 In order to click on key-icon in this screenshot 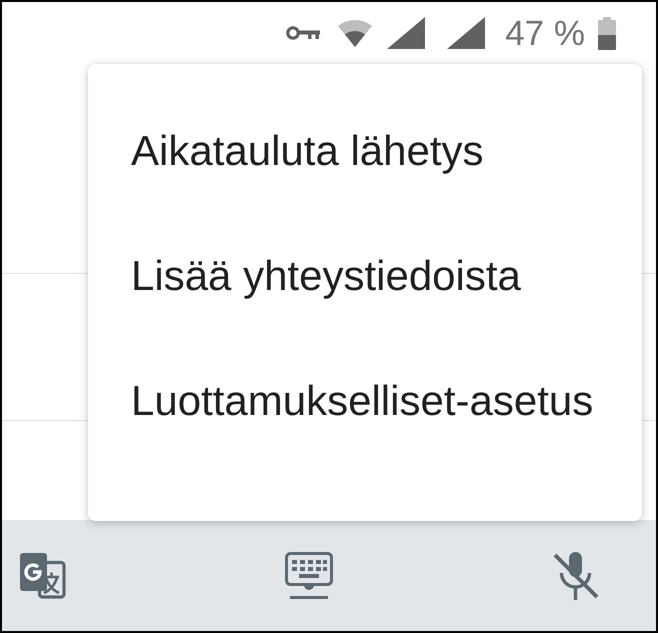, I will do `click(303, 33)`.